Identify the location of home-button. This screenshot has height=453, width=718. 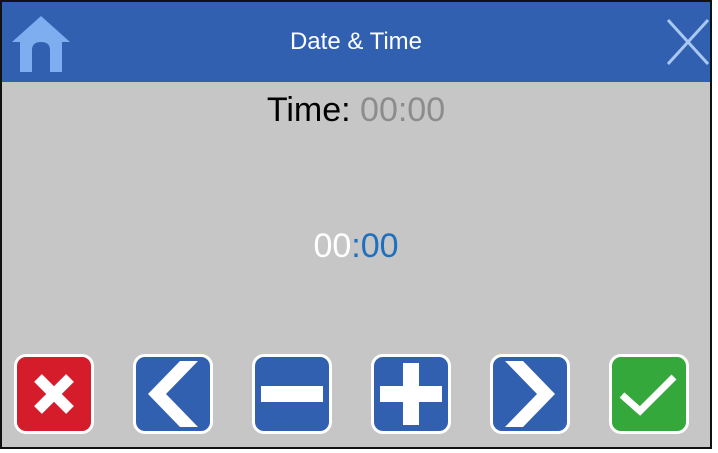
(41, 43).